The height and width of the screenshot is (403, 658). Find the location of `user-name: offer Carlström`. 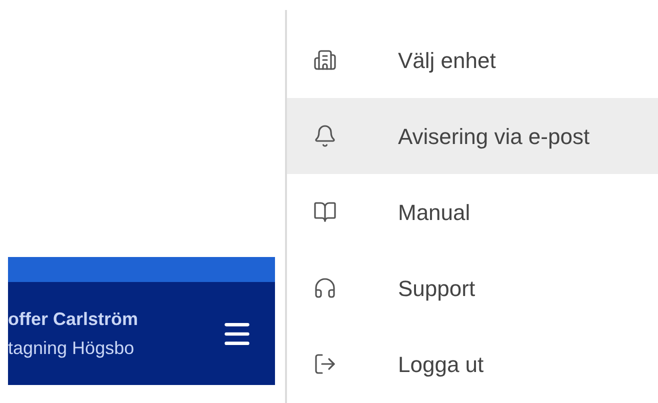

user-name: offer Carlström is located at coordinates (73, 319).